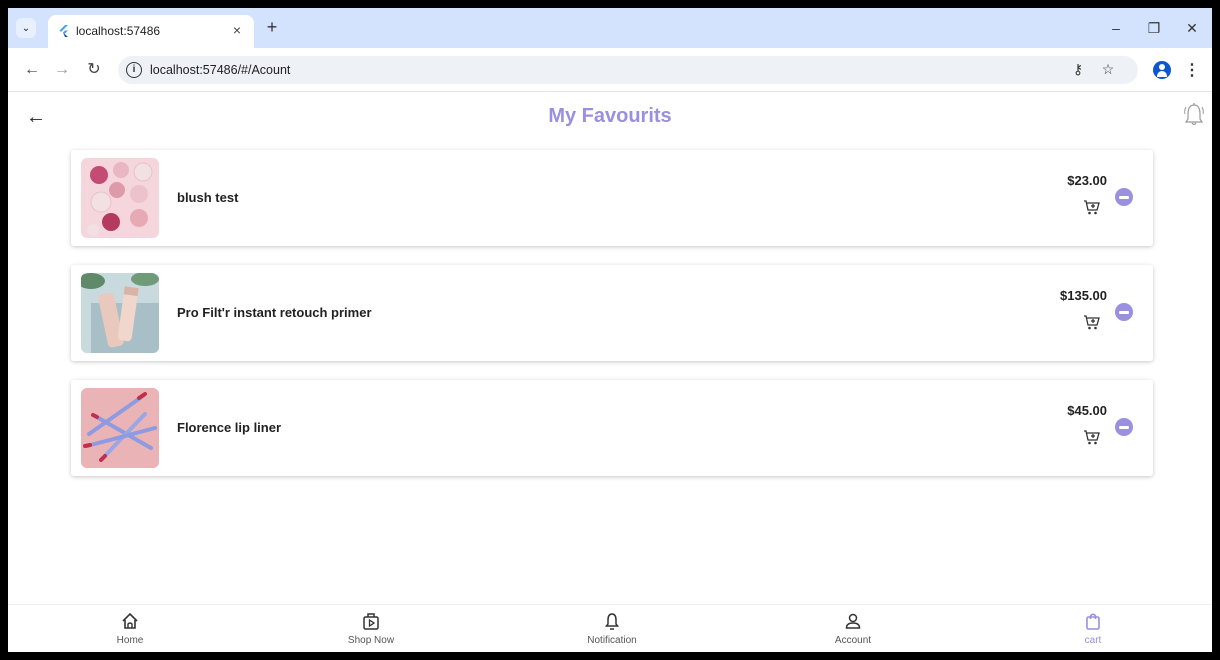  What do you see at coordinates (26, 28) in the screenshot?
I see `tab-search-icon: ⌄` at bounding box center [26, 28].